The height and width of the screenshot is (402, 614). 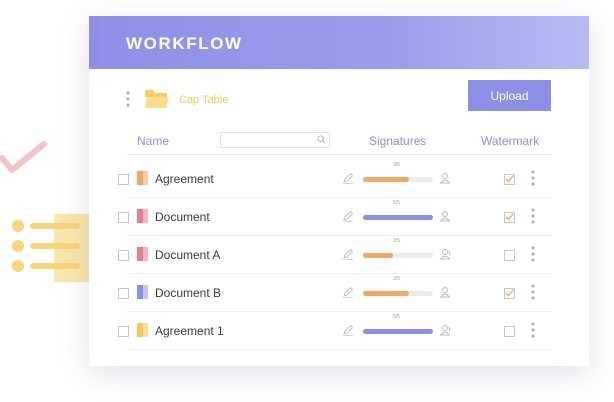 I want to click on column-header-watermark: Watermark, so click(x=510, y=141).